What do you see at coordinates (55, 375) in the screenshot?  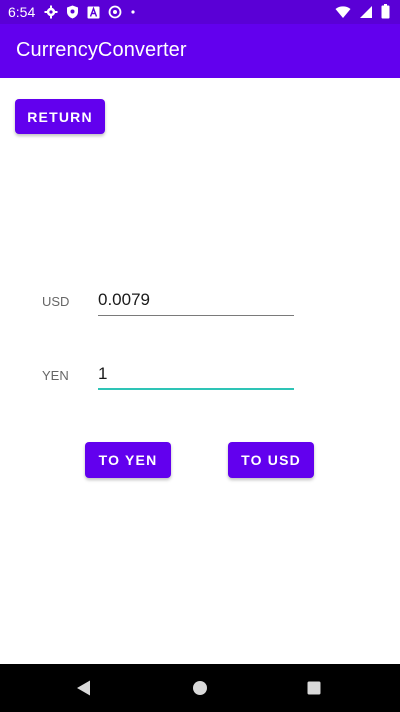 I see `yen-label: YEN` at bounding box center [55, 375].